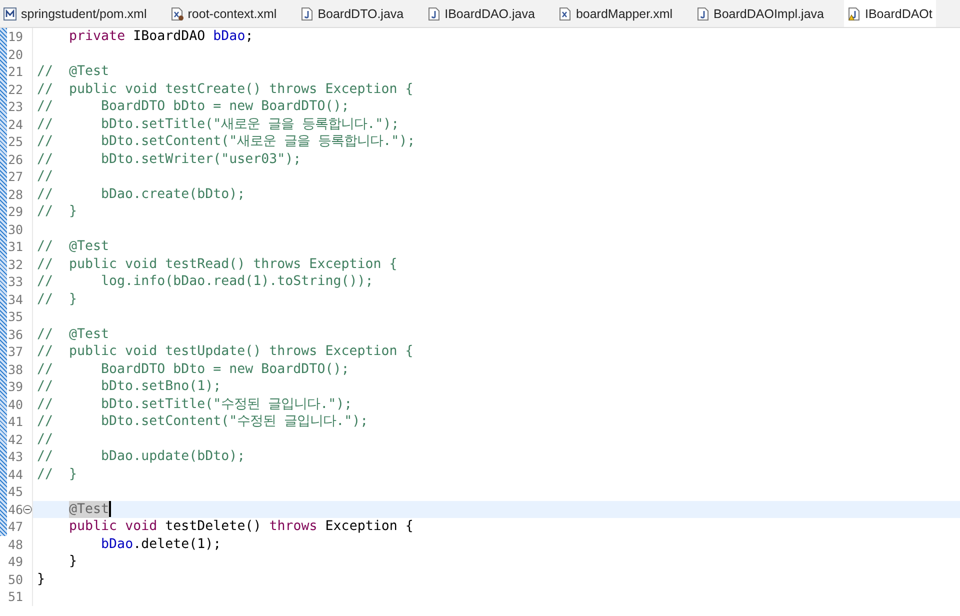  What do you see at coordinates (16, 404) in the screenshot?
I see `line-number: 40` at bounding box center [16, 404].